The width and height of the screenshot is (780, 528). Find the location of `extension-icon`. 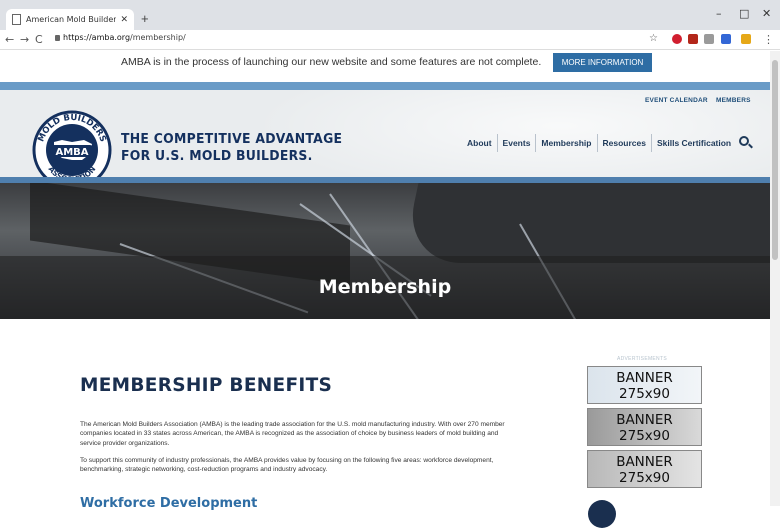

extension-icon is located at coordinates (709, 39).